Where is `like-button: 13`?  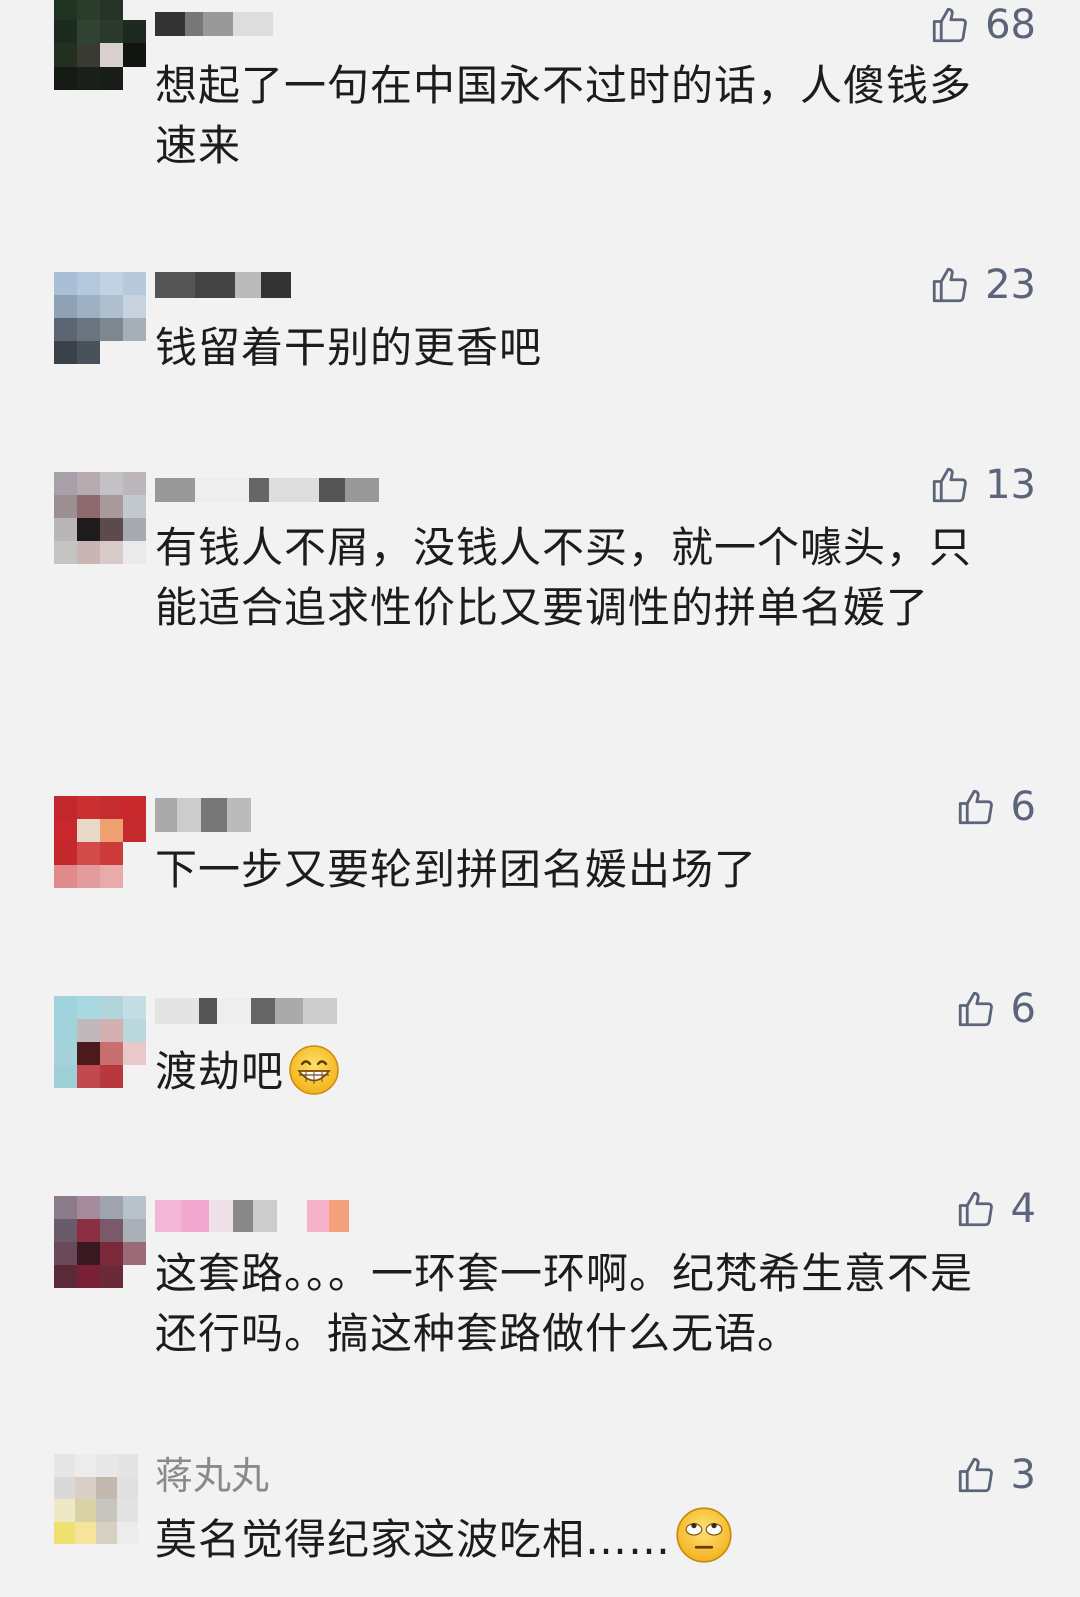
like-button: 13 is located at coordinates (982, 485).